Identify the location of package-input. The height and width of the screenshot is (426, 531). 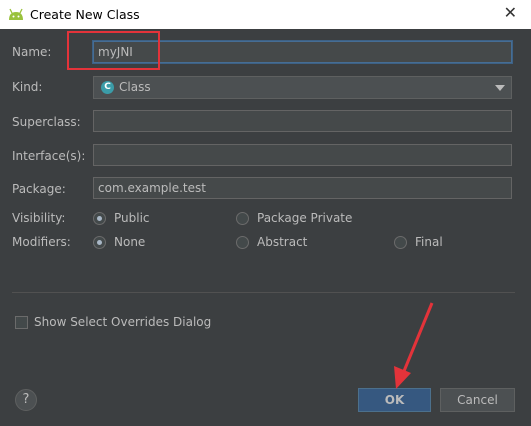
(302, 188).